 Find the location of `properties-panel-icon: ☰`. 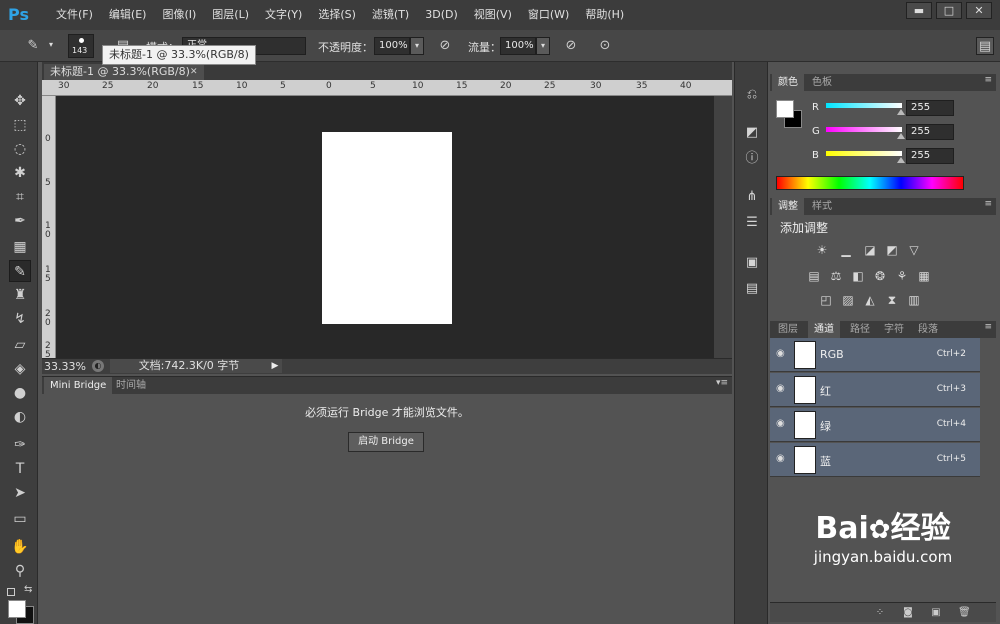

properties-panel-icon: ☰ is located at coordinates (752, 223).